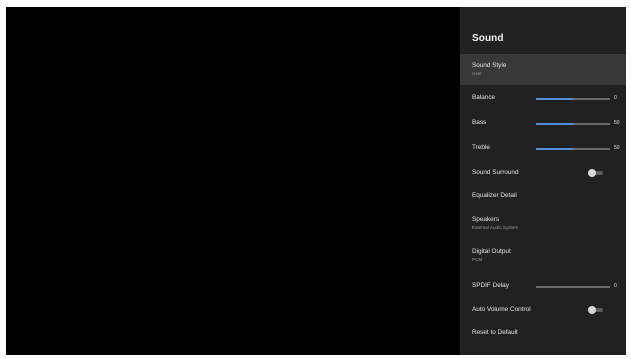 This screenshot has height=359, width=631. What do you see at coordinates (543, 173) in the screenshot?
I see `menu-item-sound-surround: Sound Surround` at bounding box center [543, 173].